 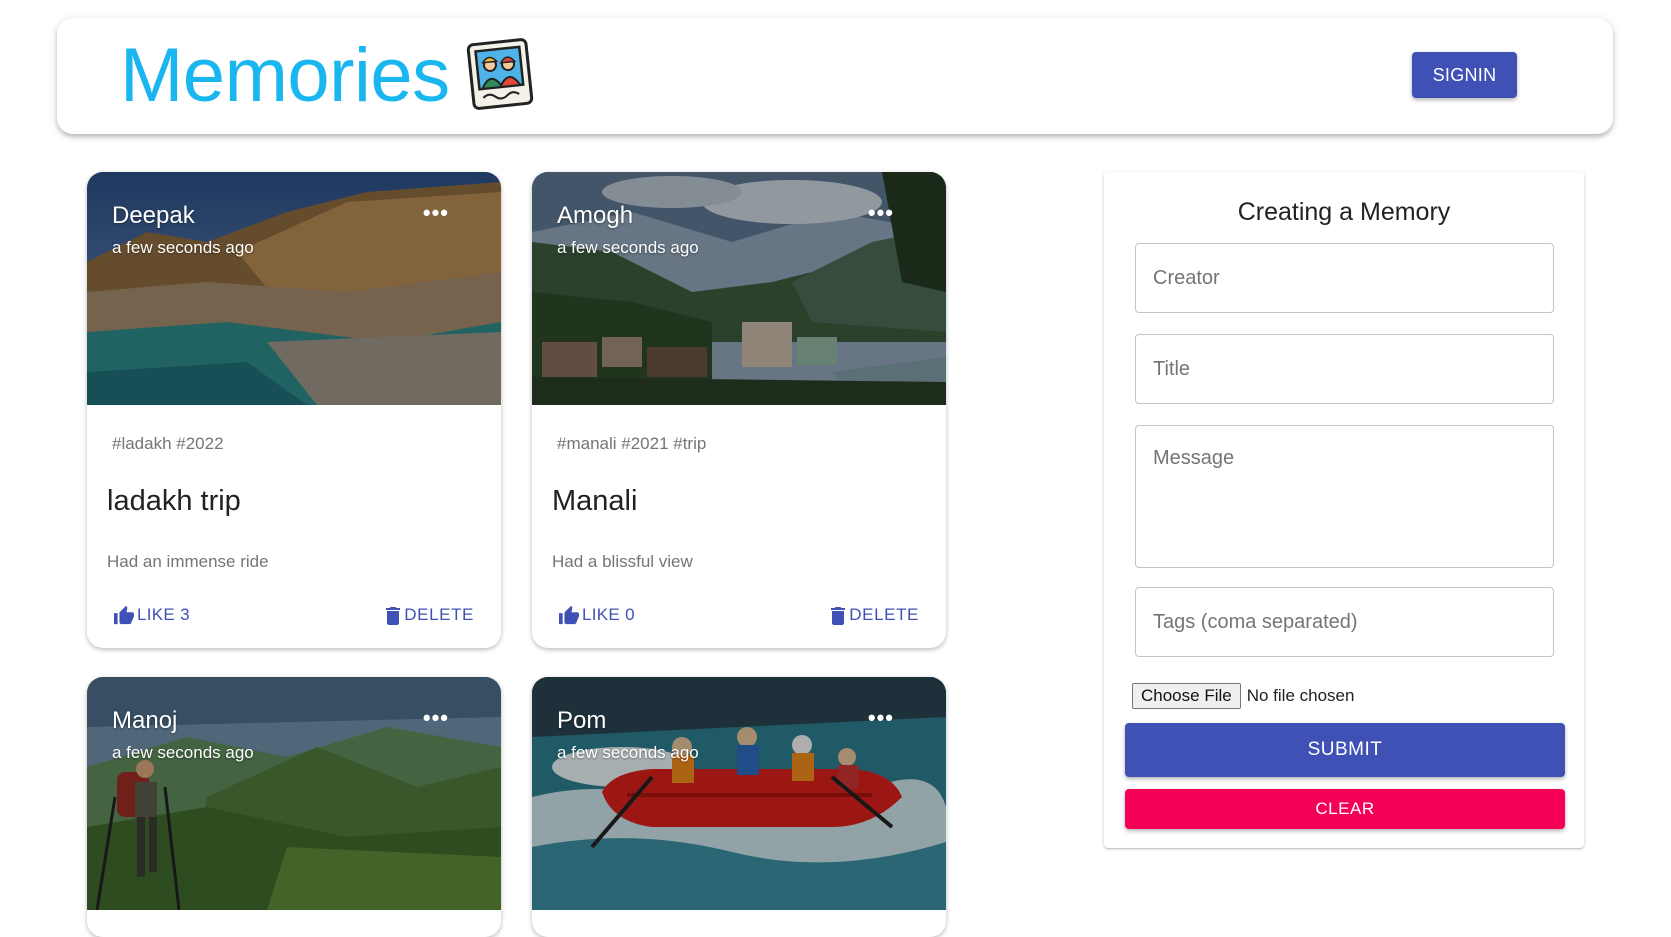 I want to click on post-creator: Deepak, so click(x=153, y=215).